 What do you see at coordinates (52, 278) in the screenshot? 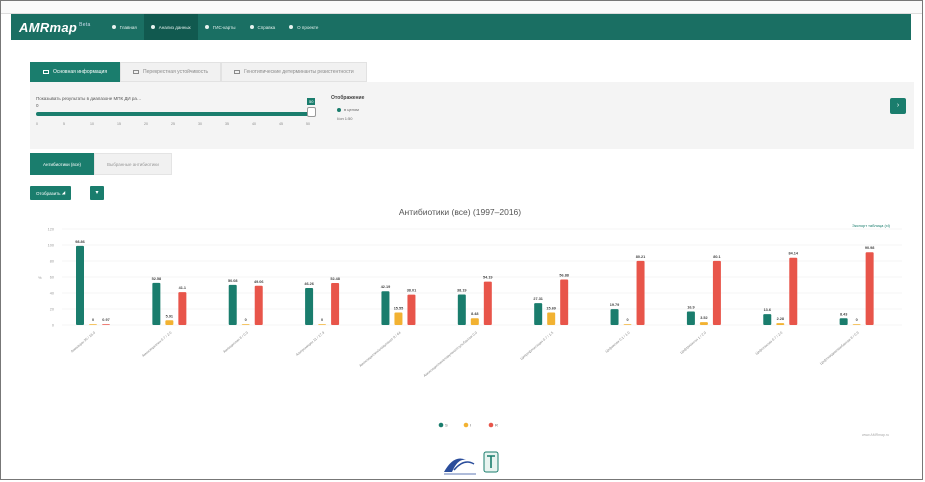
I see `y-tick-label: 60` at bounding box center [52, 278].